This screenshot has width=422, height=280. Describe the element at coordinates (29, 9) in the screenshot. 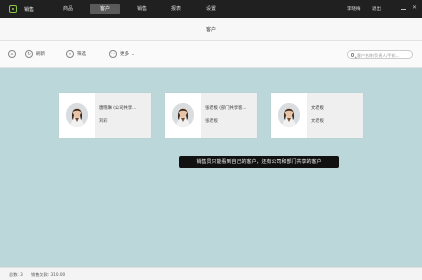

I see `nav-brand: 销售` at that location.